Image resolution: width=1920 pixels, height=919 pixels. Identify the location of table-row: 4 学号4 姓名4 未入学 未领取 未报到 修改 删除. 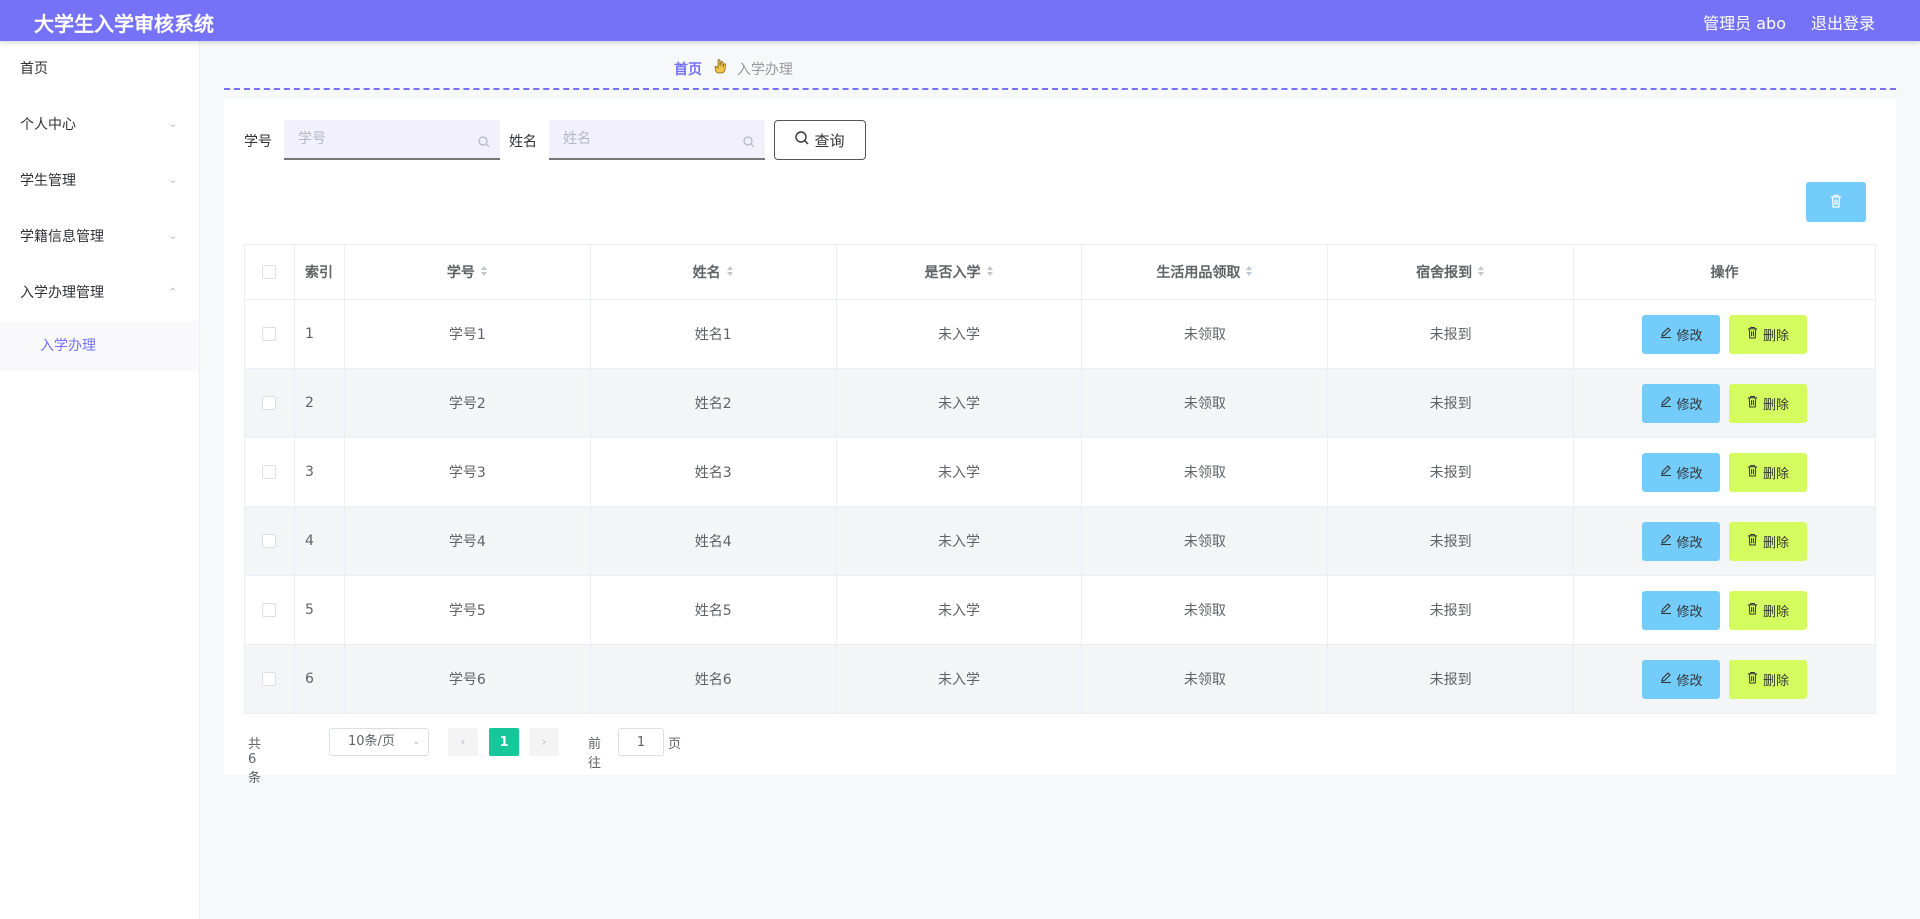
(1060, 541).